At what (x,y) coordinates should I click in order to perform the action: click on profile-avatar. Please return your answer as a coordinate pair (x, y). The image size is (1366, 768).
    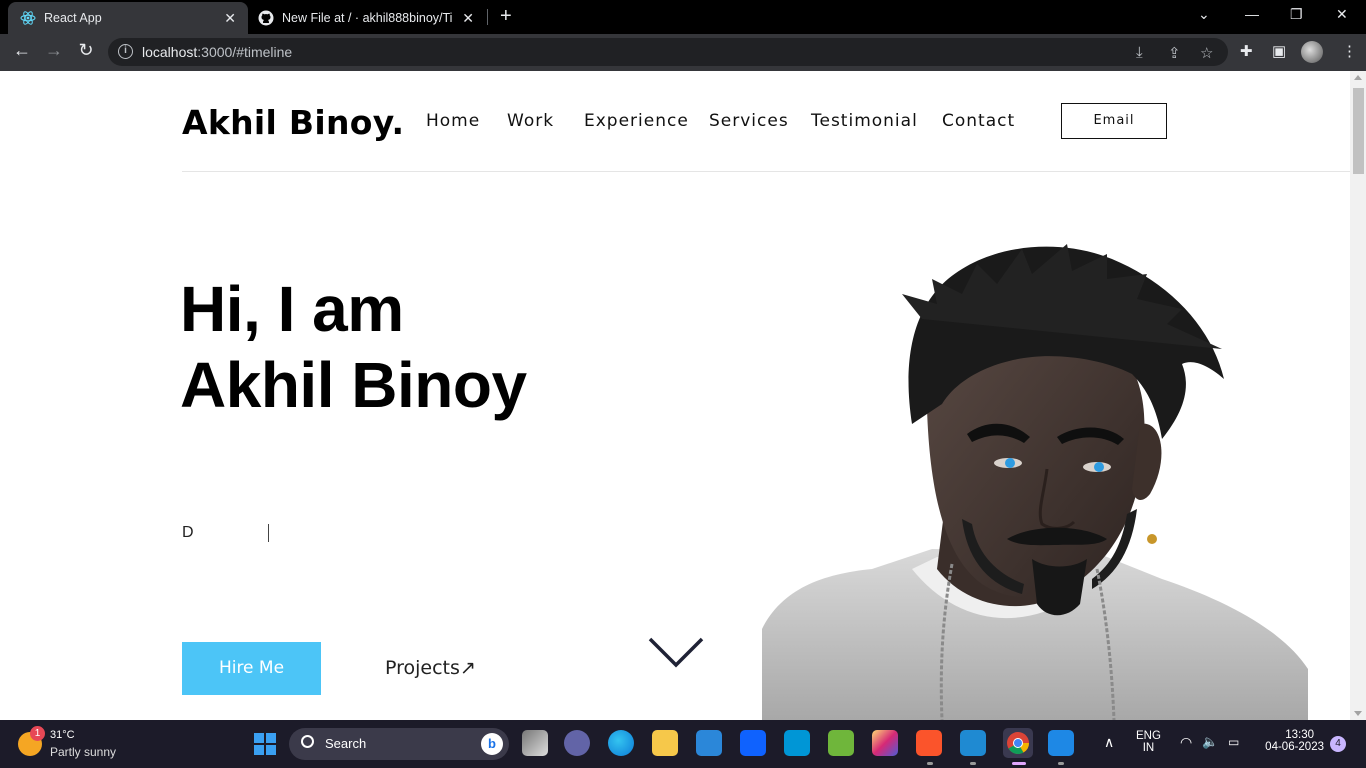
    Looking at the image, I should click on (1312, 52).